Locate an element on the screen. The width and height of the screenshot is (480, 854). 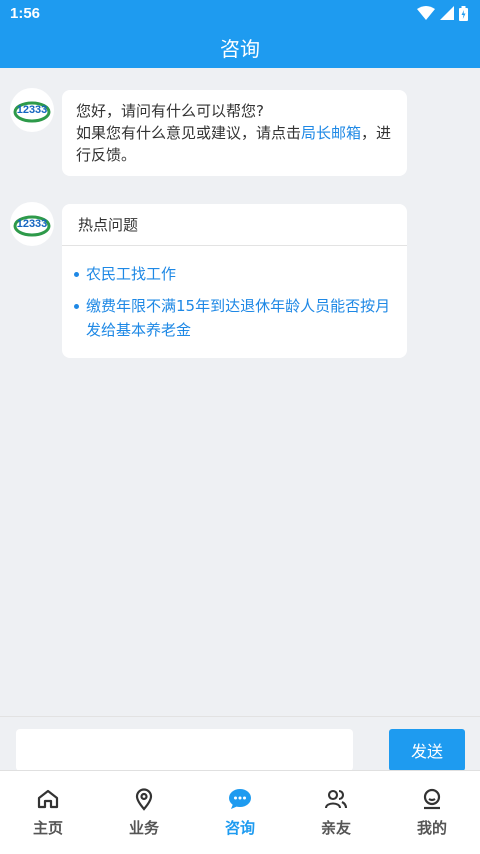
tab-consult: 咨询 is located at coordinates (240, 812).